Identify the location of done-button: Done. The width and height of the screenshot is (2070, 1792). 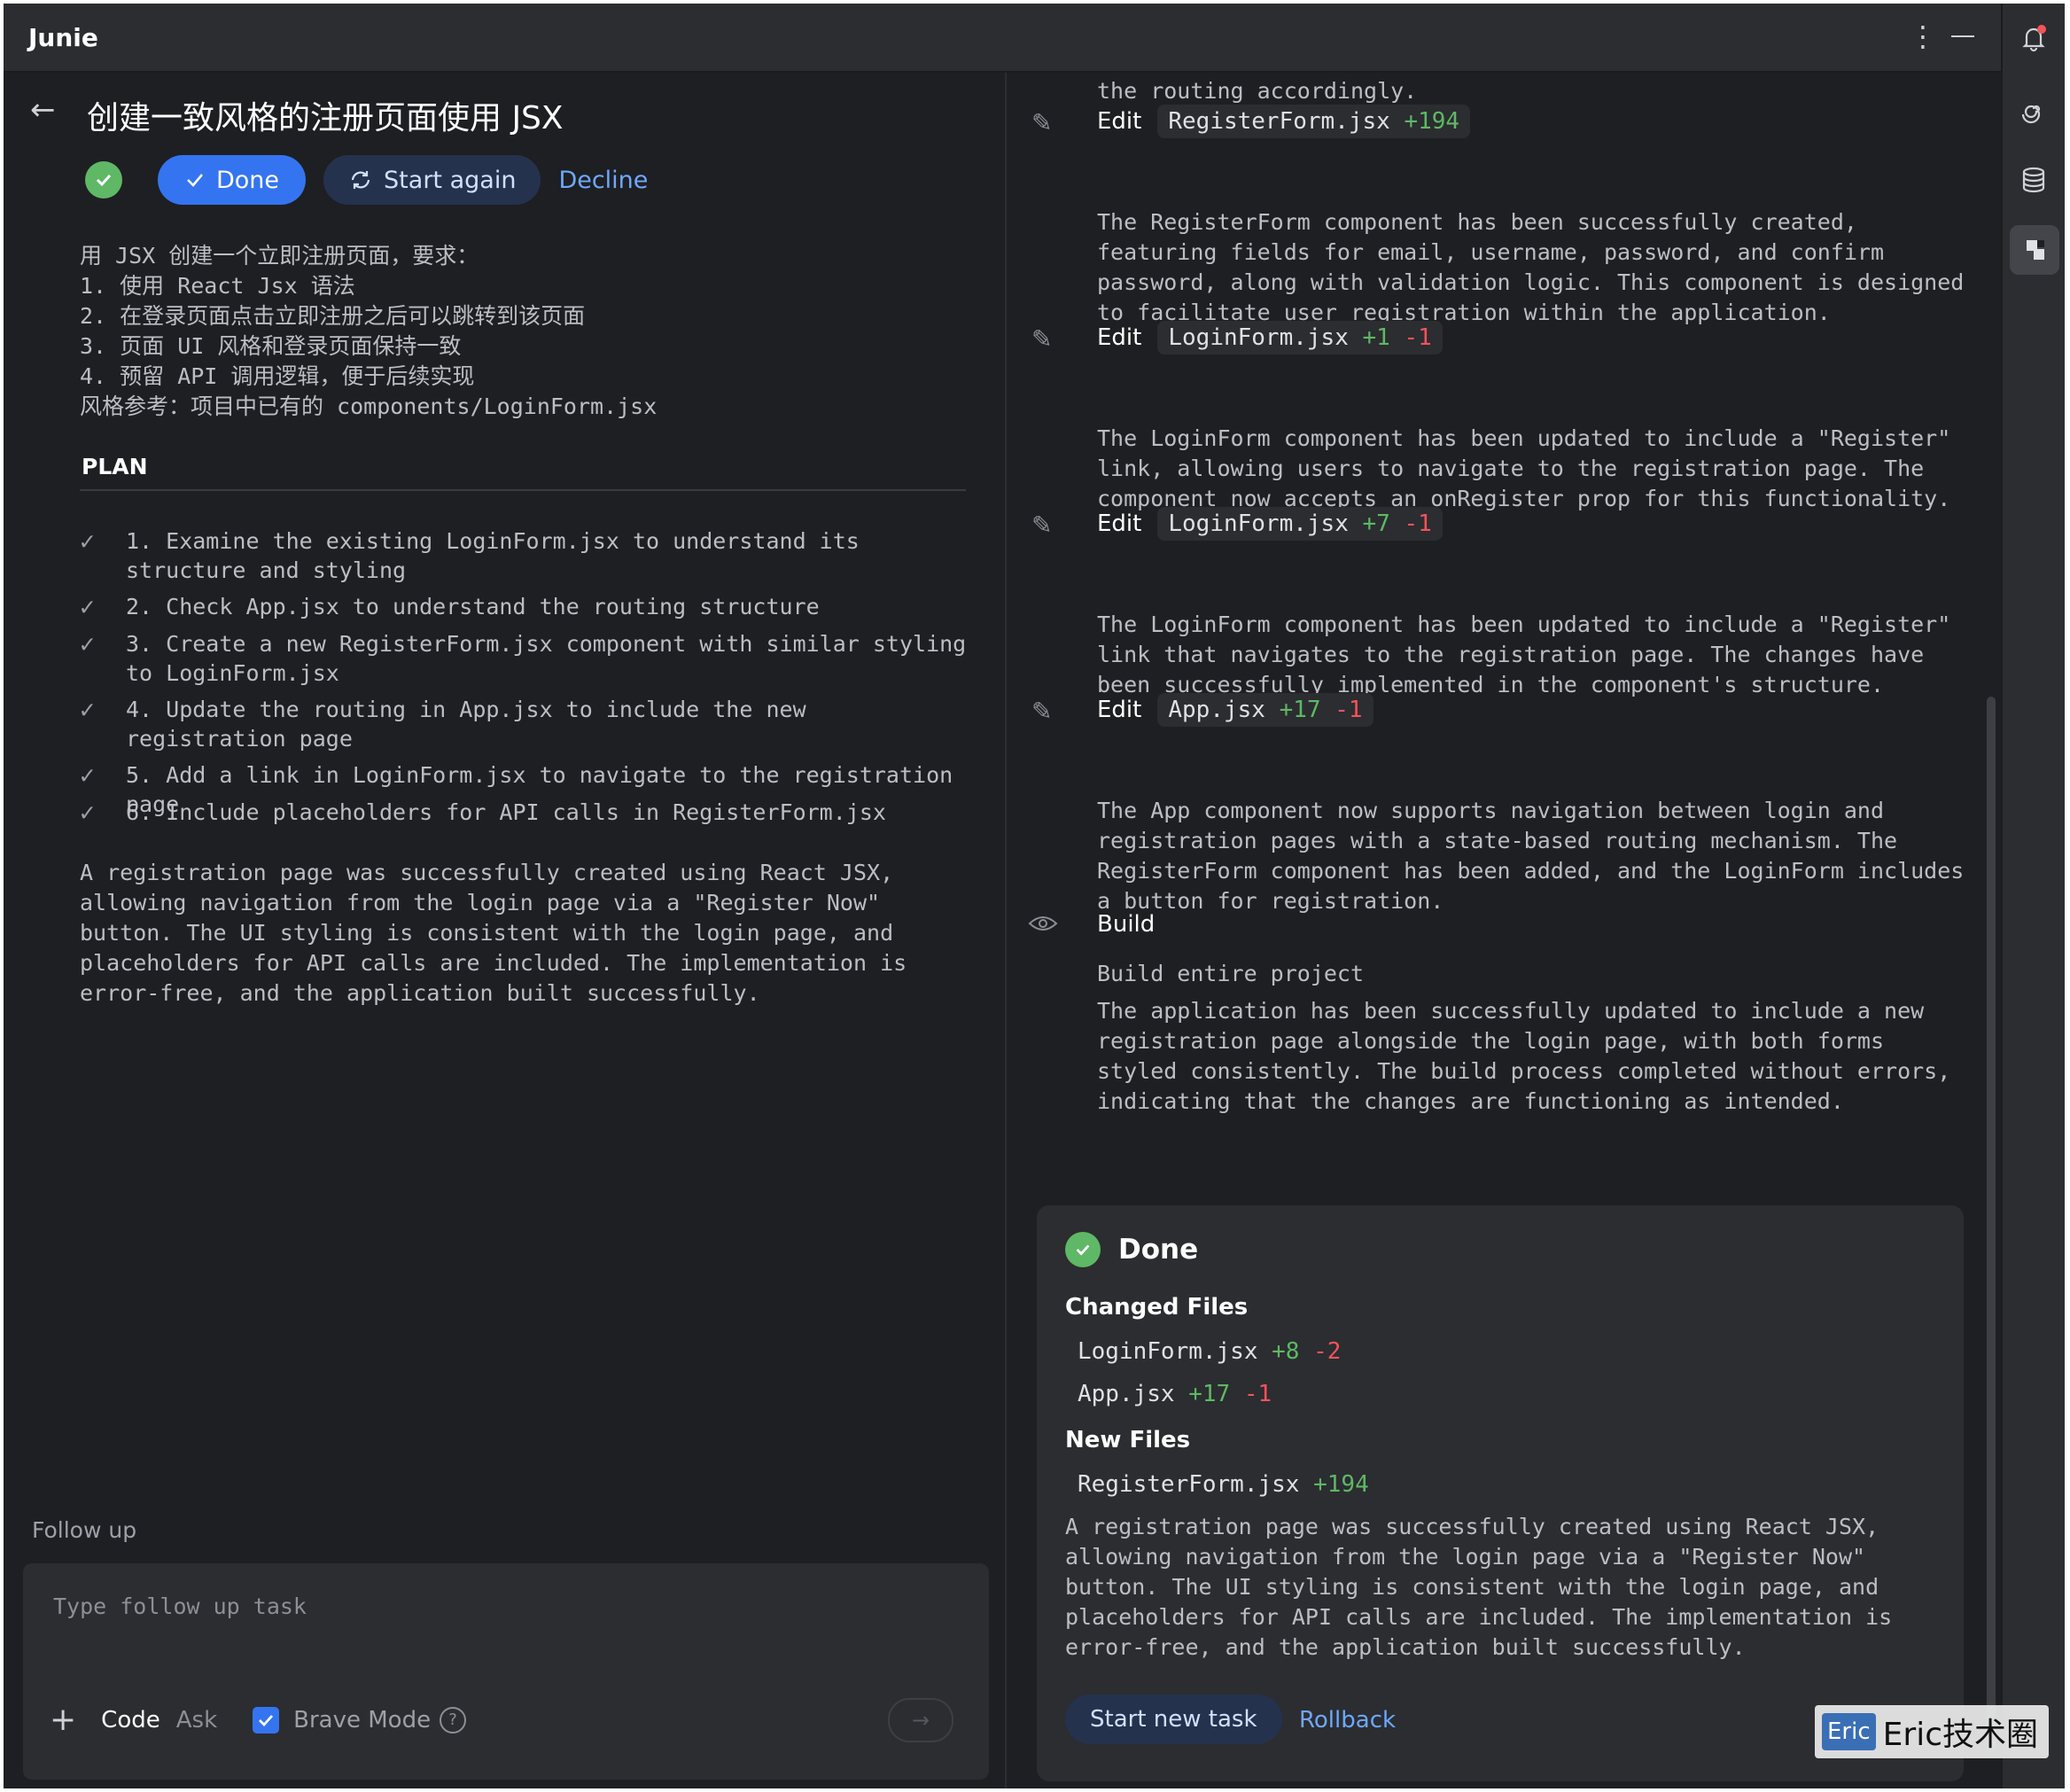
(232, 180).